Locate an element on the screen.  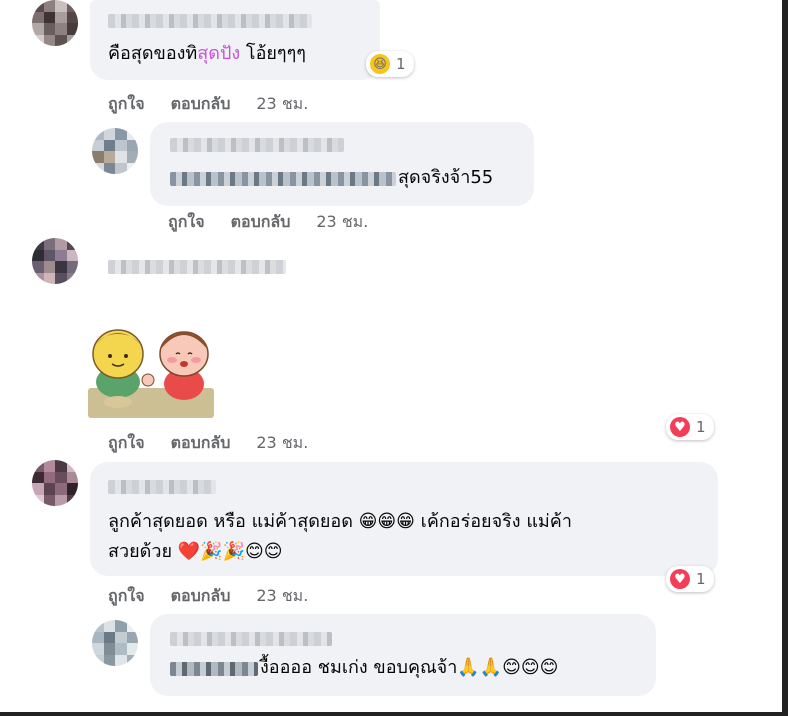
laugh-reaction-icon: 😆 is located at coordinates (380, 64).